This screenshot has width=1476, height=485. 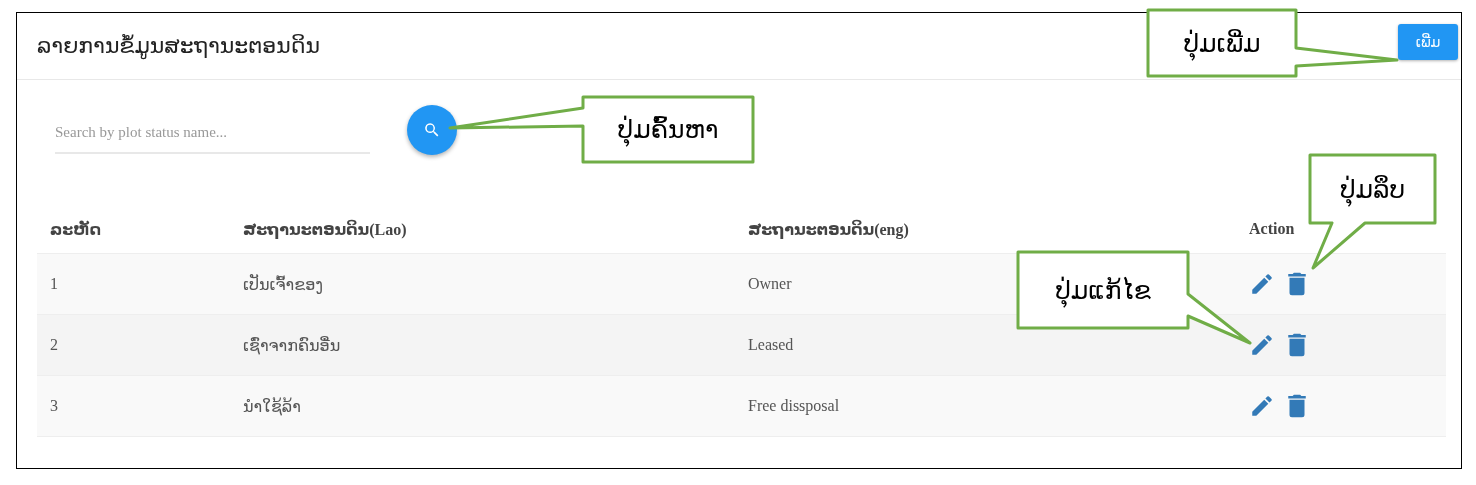 What do you see at coordinates (272, 406) in the screenshot?
I see `table-cell: ນໍາໃຊ້ລ້າ` at bounding box center [272, 406].